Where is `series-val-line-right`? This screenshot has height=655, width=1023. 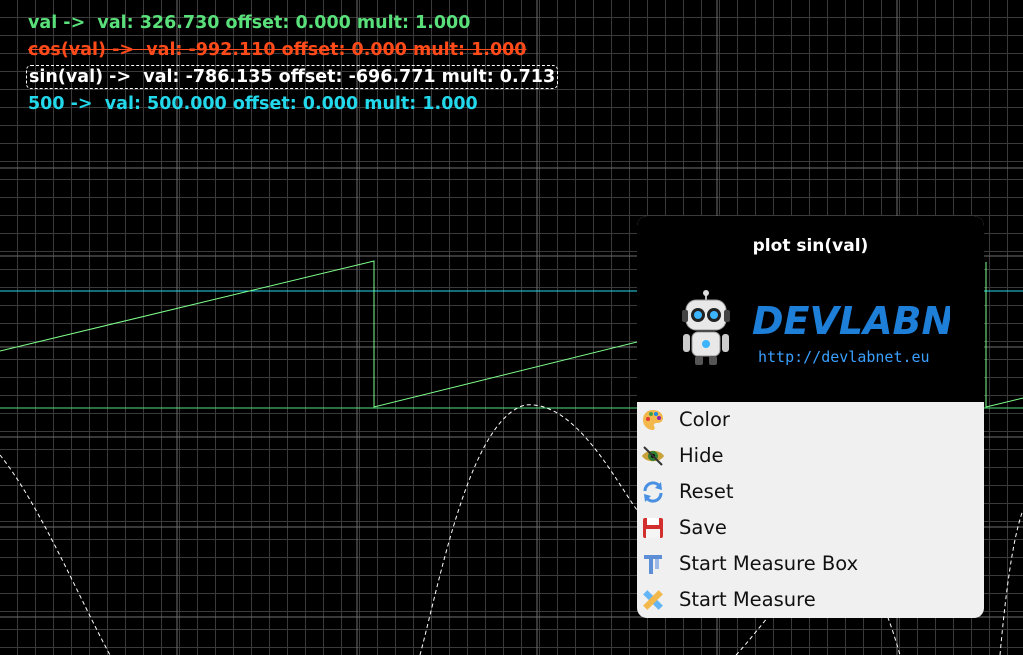 series-val-line-right is located at coordinates (1004, 335).